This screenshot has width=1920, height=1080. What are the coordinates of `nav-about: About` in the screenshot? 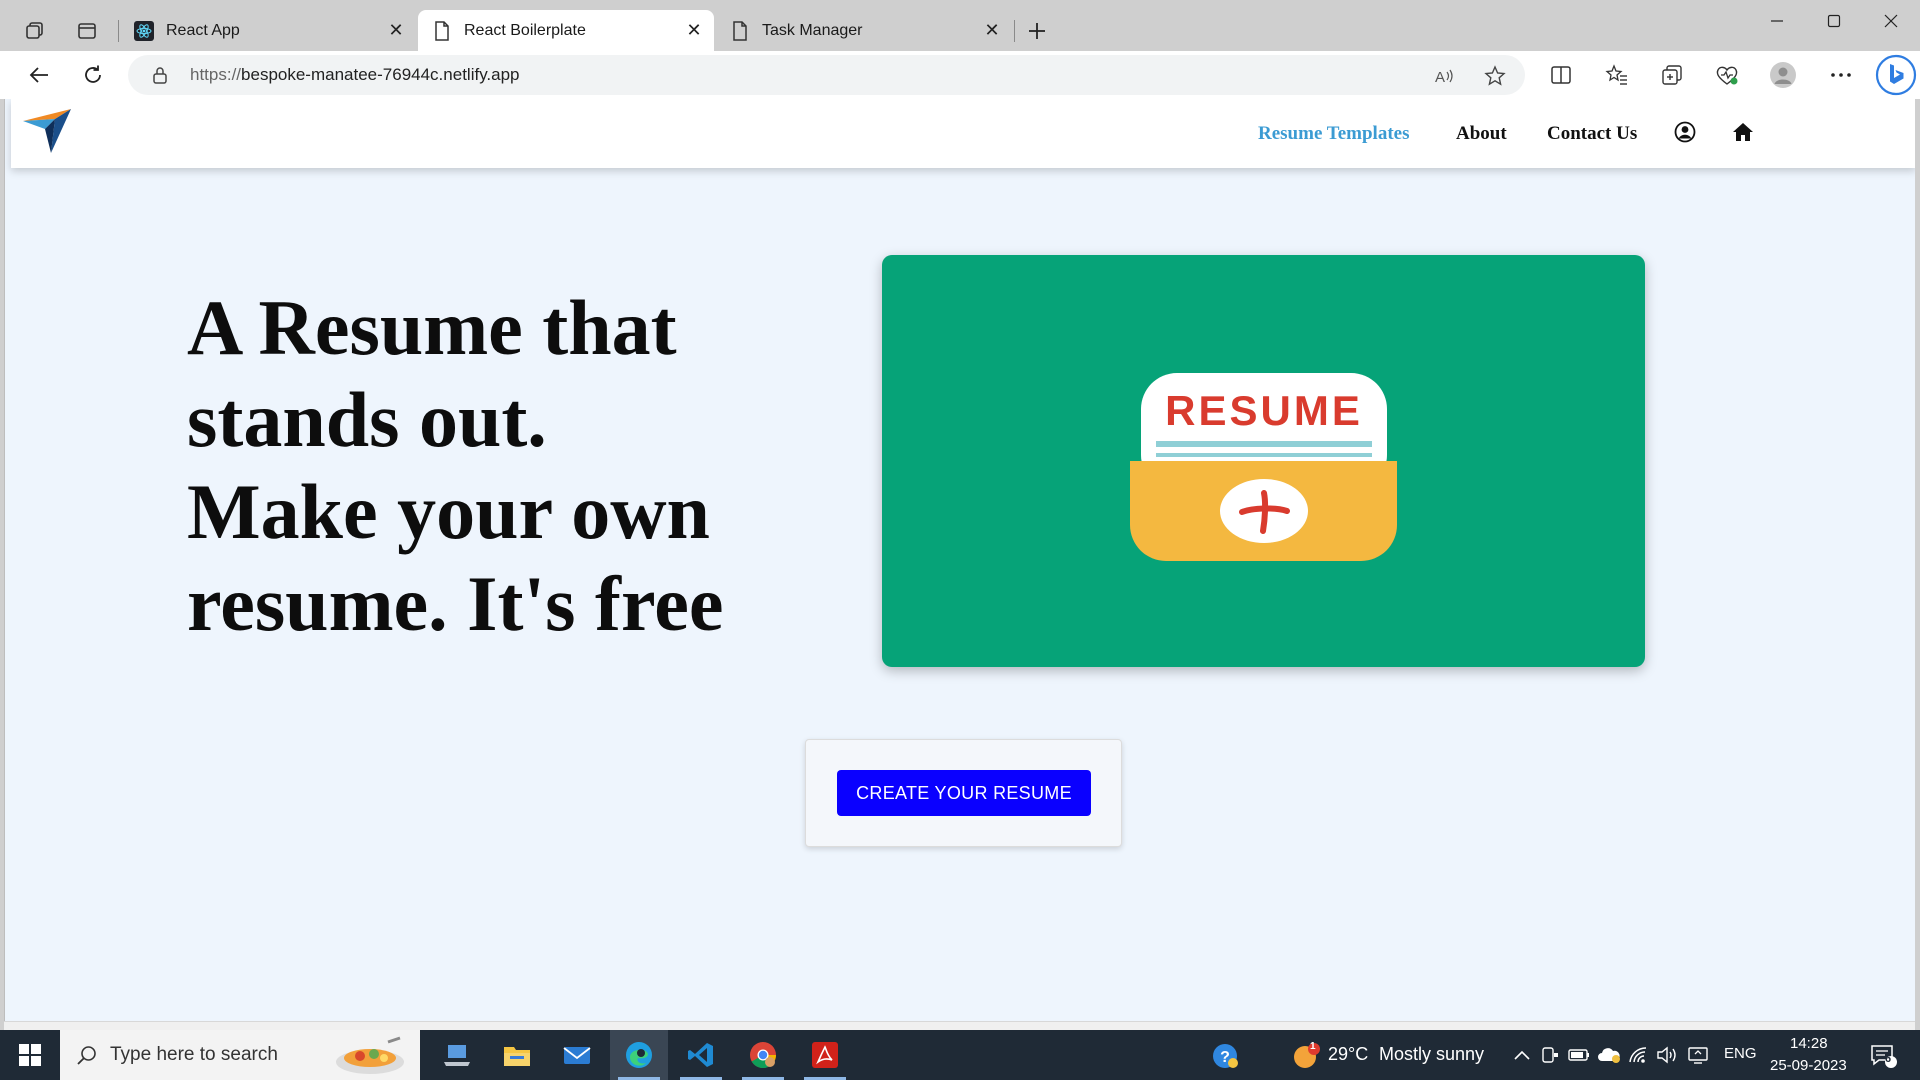 It's located at (1481, 134).